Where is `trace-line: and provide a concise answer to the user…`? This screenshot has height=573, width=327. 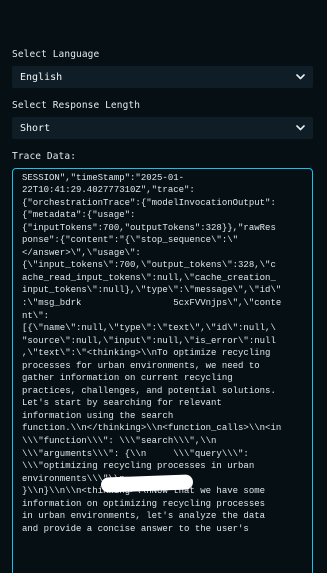
trace-line: and provide a concise answer to the user… is located at coordinates (135, 528).